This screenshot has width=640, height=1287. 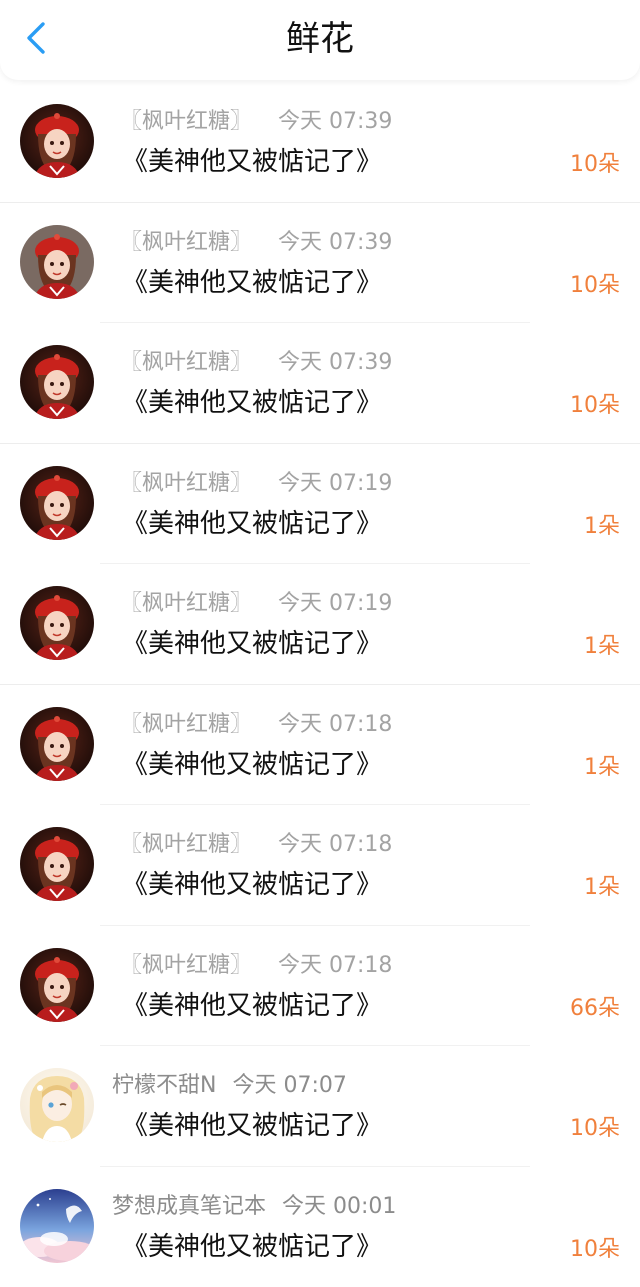 What do you see at coordinates (189, 1206) in the screenshot?
I see `username: 梦想成真笔记本` at bounding box center [189, 1206].